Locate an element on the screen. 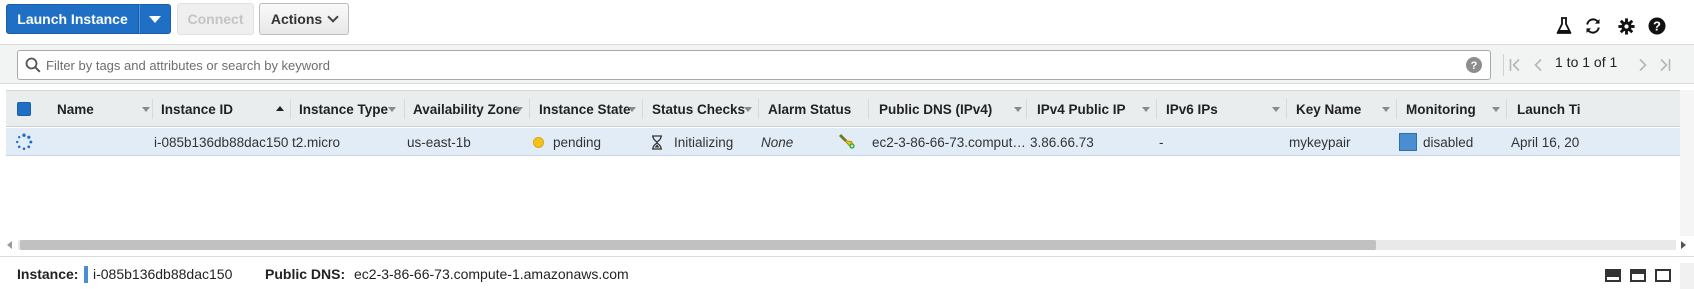 This screenshot has width=1694, height=289. search-input is located at coordinates (736, 65).